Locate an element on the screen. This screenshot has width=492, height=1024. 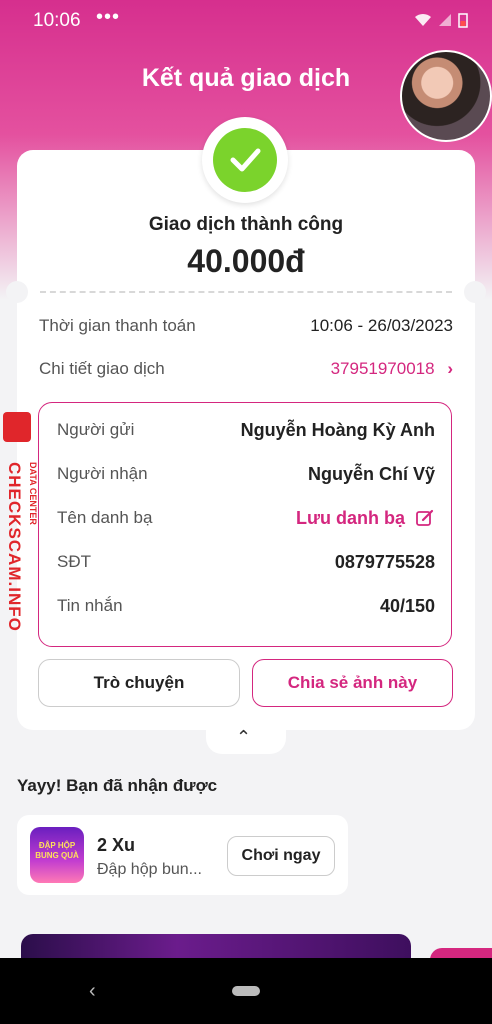
sender-row: Người gửi Nguyễn Hoàng Kỳ Anh is located at coordinates (246, 430).